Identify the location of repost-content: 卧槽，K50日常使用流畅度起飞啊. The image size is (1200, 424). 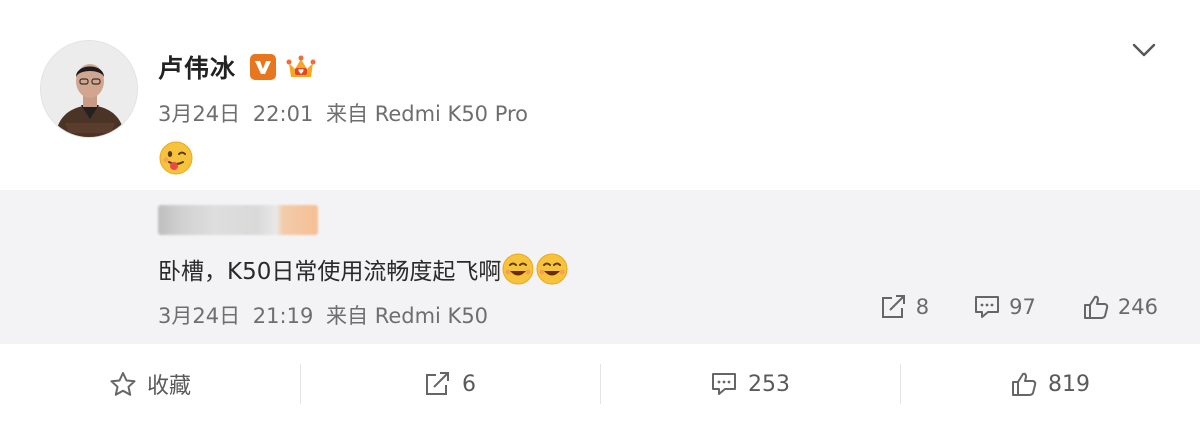
(363, 269).